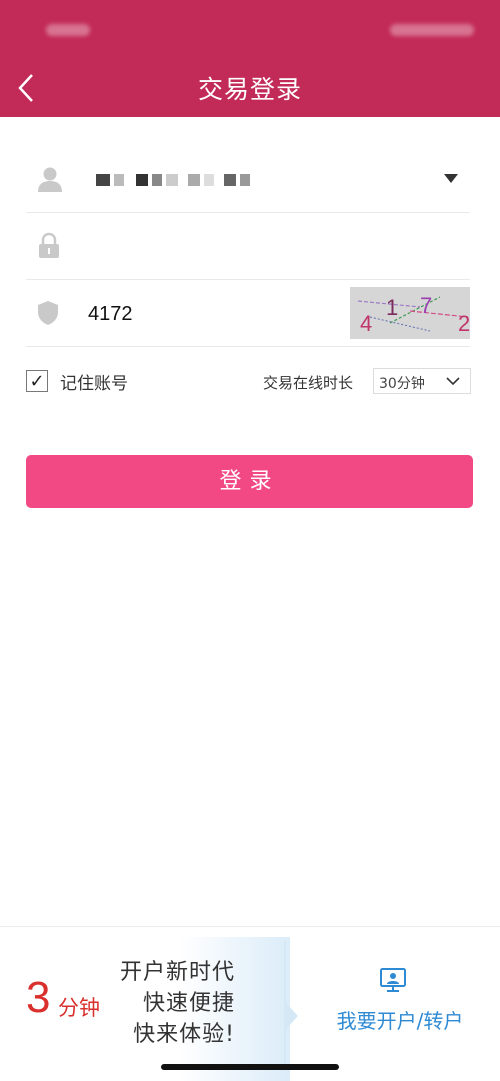 Image resolution: width=500 pixels, height=1081 pixels. I want to click on captcha-image: 4 1 7 2, so click(410, 313).